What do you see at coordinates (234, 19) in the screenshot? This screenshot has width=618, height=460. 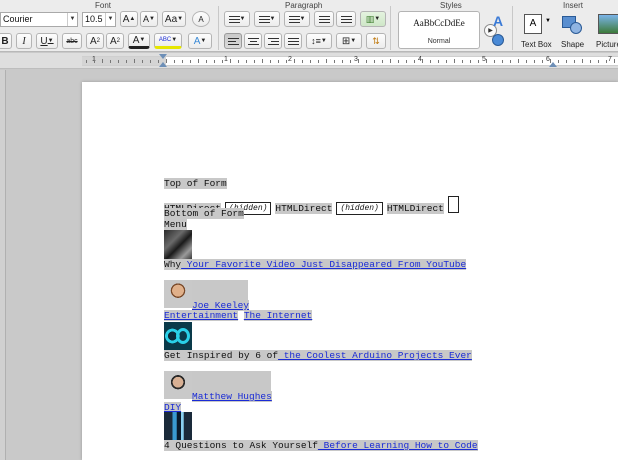 I see `bullets-icon` at bounding box center [234, 19].